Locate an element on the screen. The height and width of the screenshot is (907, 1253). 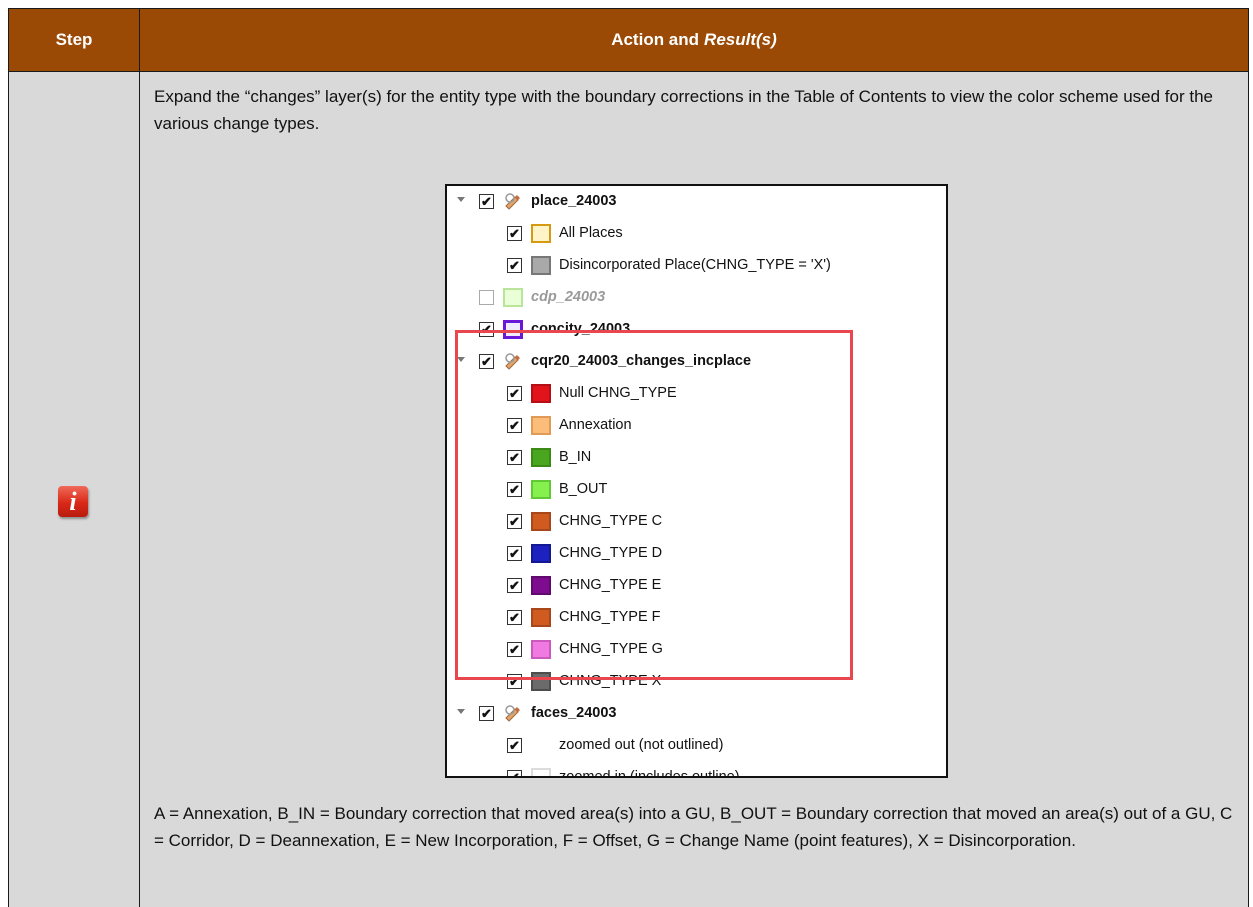
step-header-label: Step is located at coordinates (74, 39).